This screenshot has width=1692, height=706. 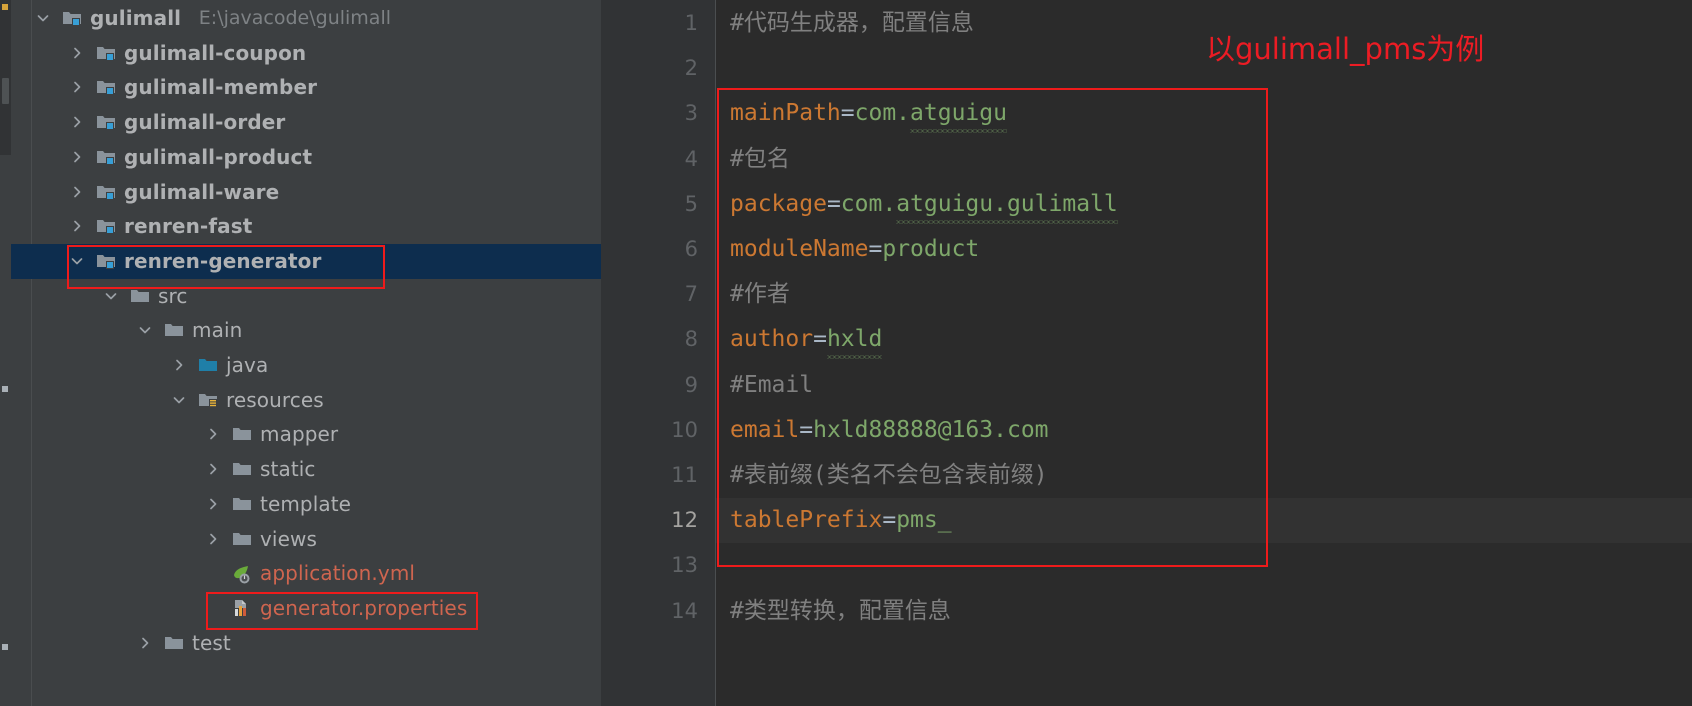 I want to click on code-line: moduleName=product, so click(x=1204, y=249).